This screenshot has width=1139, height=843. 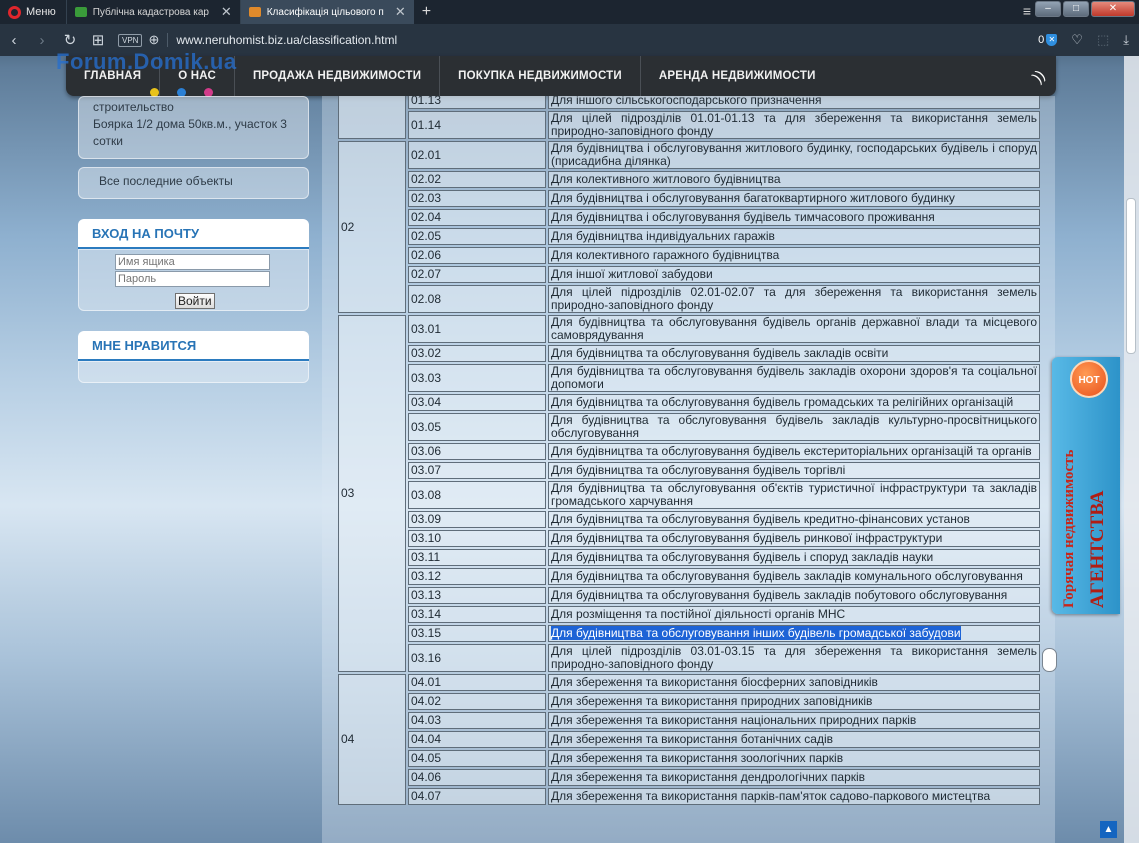 What do you see at coordinates (14, 12) in the screenshot?
I see `opera-logo-icon` at bounding box center [14, 12].